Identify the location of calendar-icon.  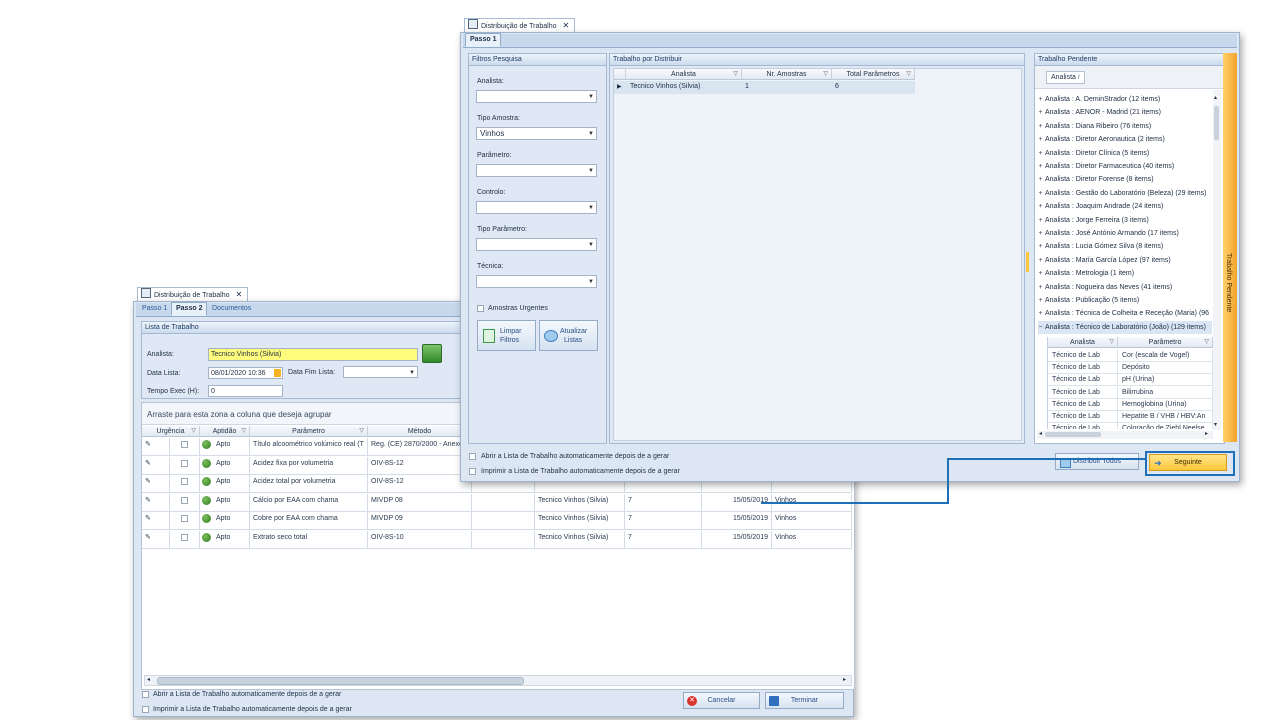
(277, 373).